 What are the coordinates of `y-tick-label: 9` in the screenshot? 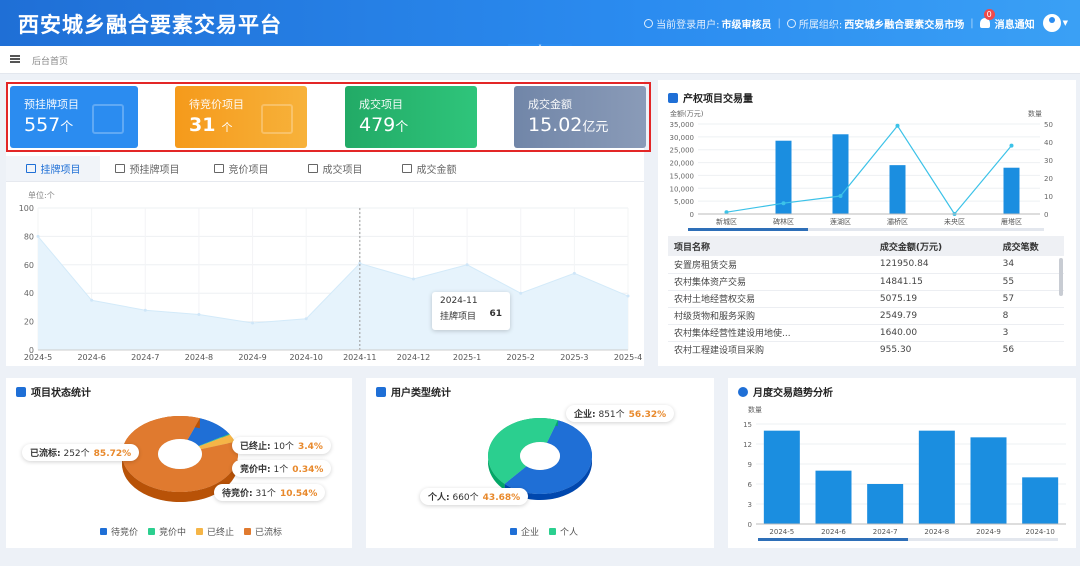 It's located at (750, 465).